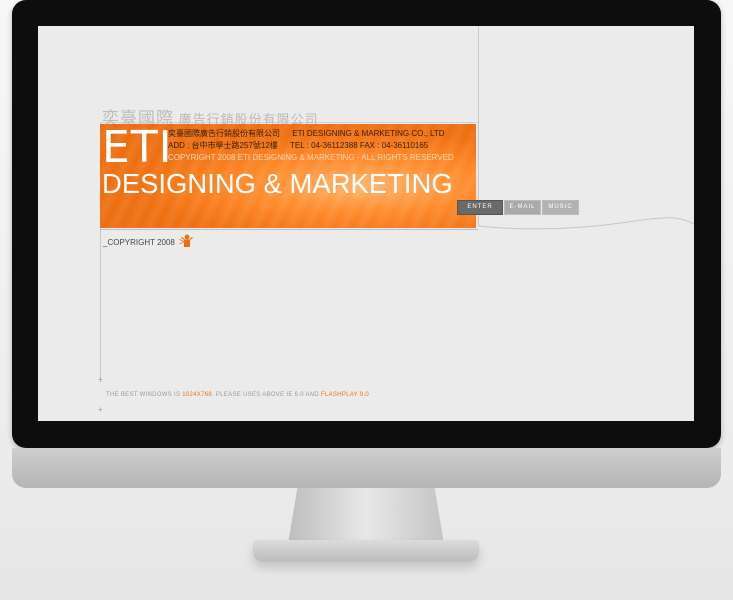 Image resolution: width=733 pixels, height=600 pixels. Describe the element at coordinates (139, 242) in the screenshot. I see `copyright-label: _COPYRIGHT 2008` at that location.